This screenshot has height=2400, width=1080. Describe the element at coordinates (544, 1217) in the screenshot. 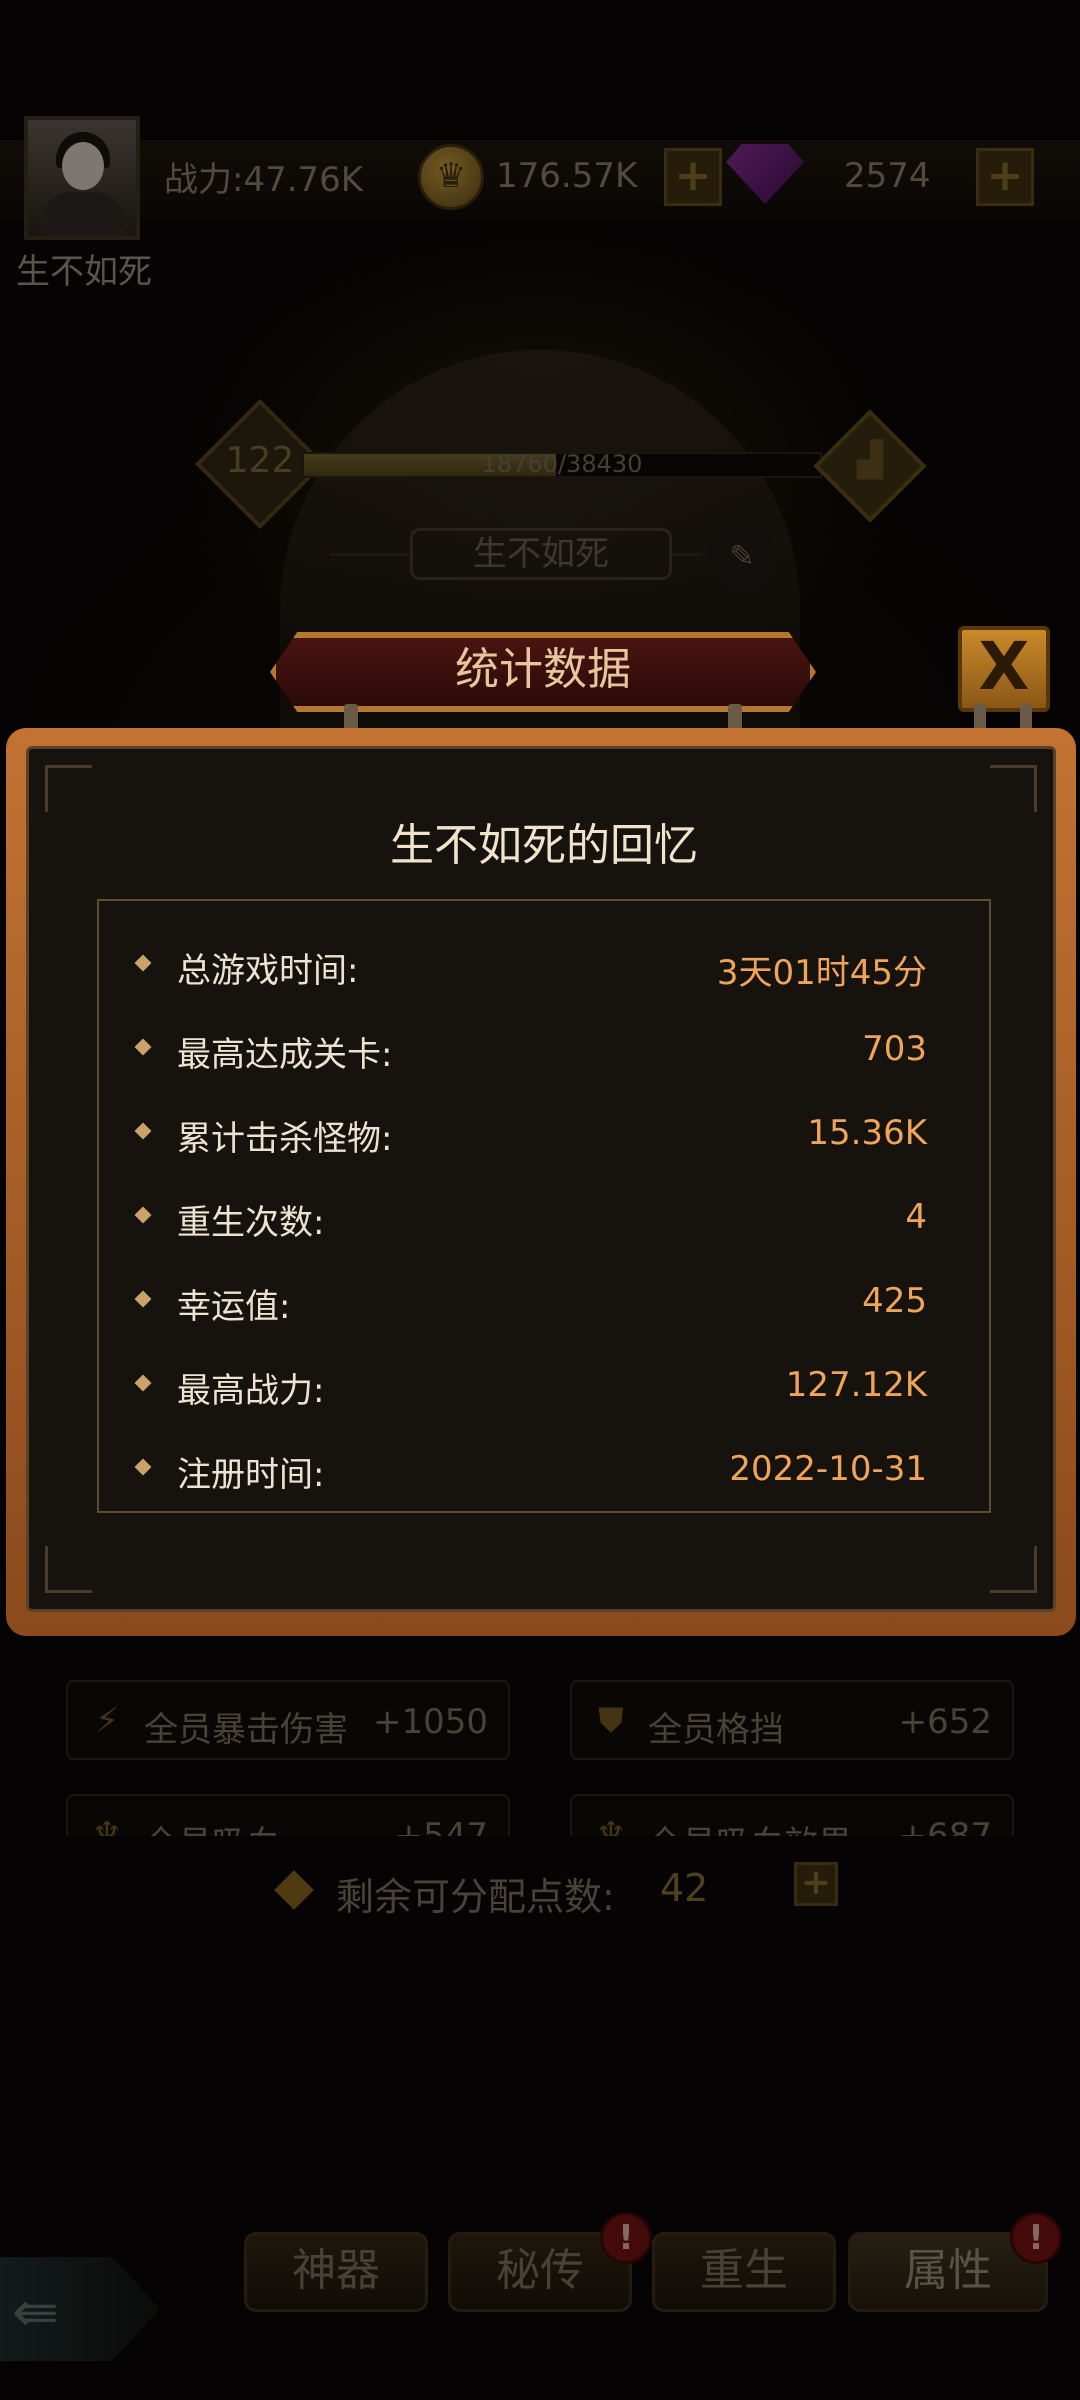

I see `stat-row: 重生次数: 4` at that location.